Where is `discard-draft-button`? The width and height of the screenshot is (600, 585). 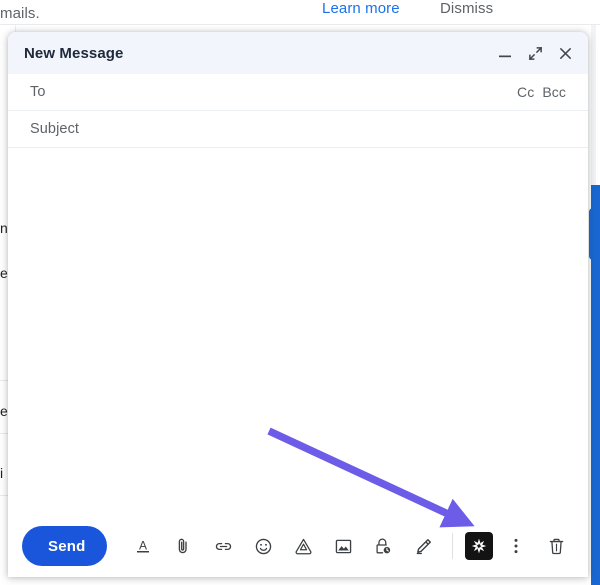
discard-draft-button is located at coordinates (556, 546).